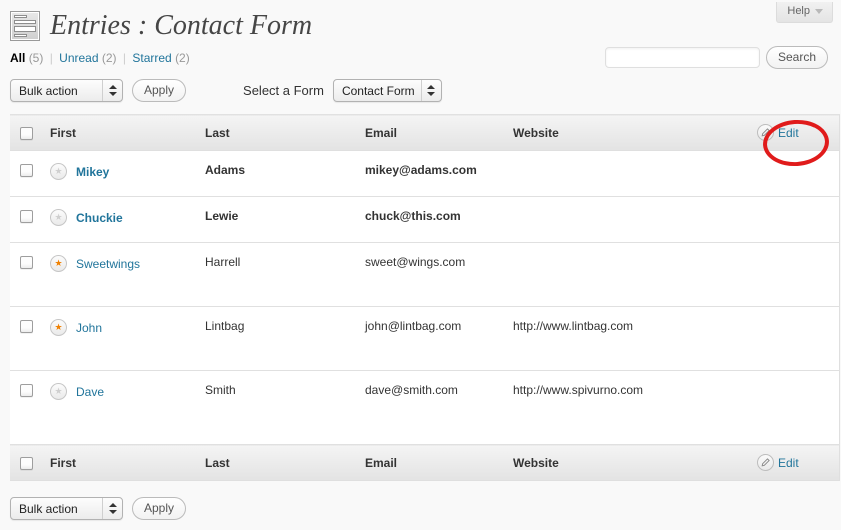 The width and height of the screenshot is (841, 530). Describe the element at coordinates (159, 90) in the screenshot. I see `apply-button-top: Apply` at that location.